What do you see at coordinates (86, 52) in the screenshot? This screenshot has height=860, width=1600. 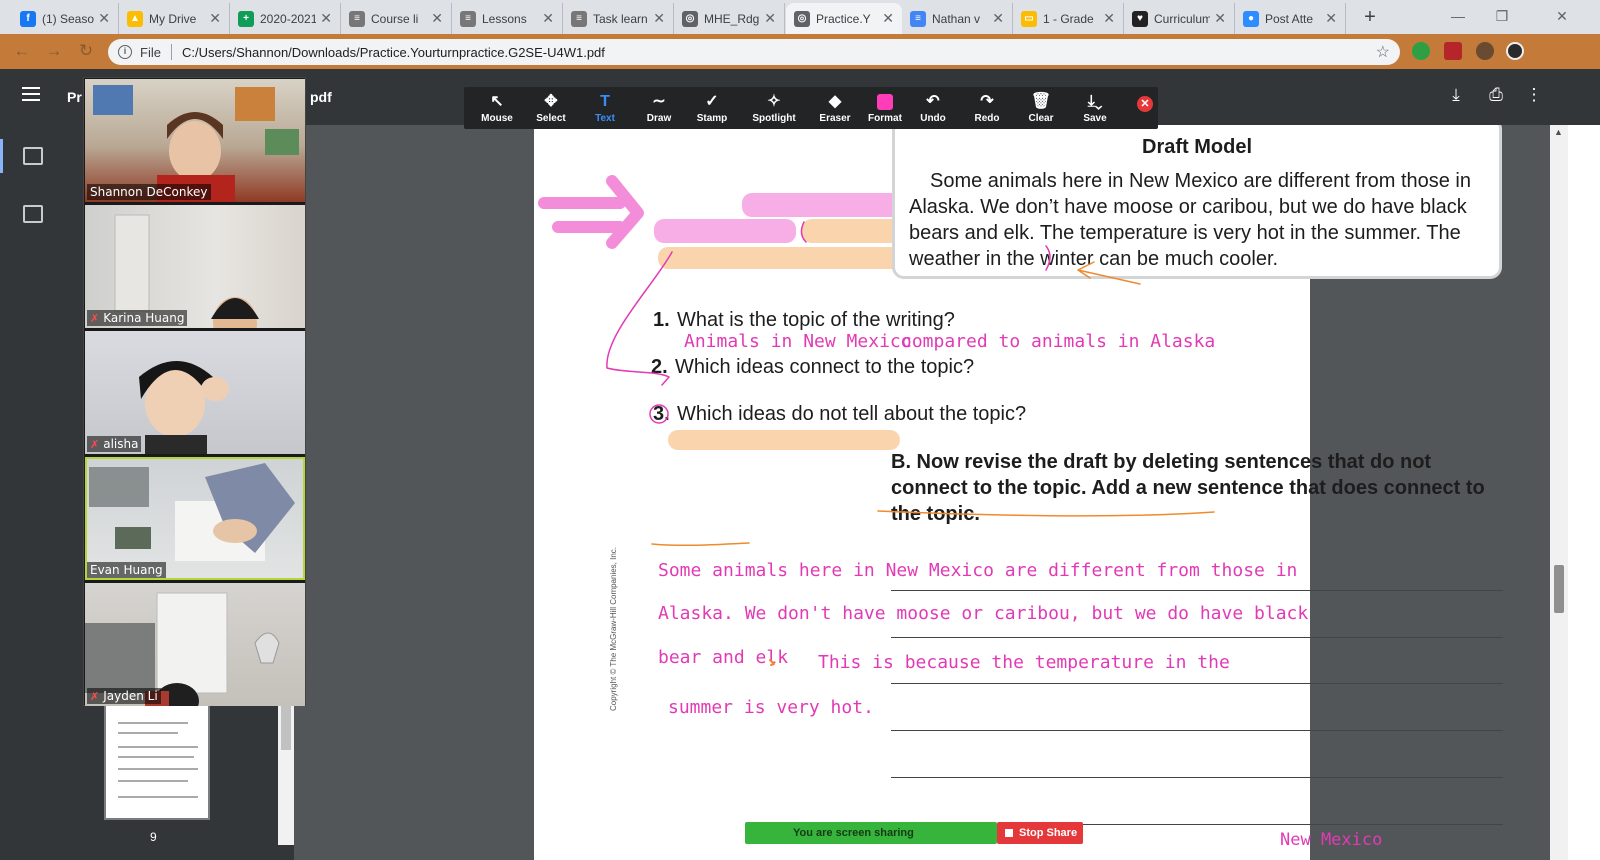 I see `reload-button: ↻` at bounding box center [86, 52].